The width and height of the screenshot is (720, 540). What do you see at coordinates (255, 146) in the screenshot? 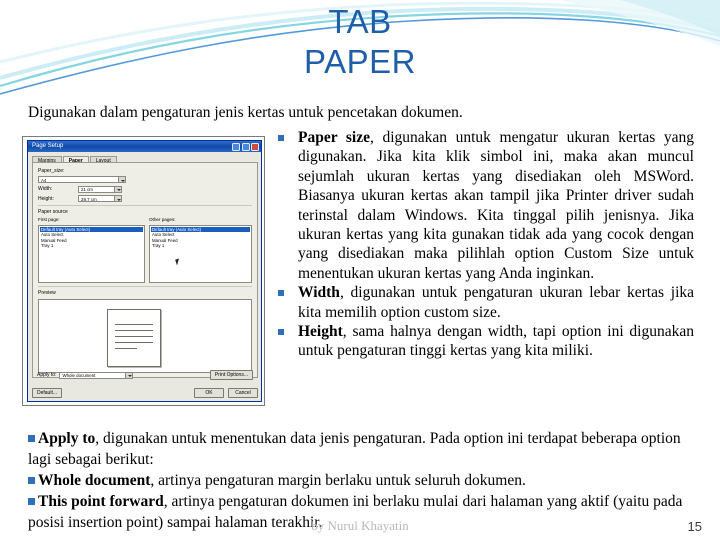
I see `close-icon` at bounding box center [255, 146].